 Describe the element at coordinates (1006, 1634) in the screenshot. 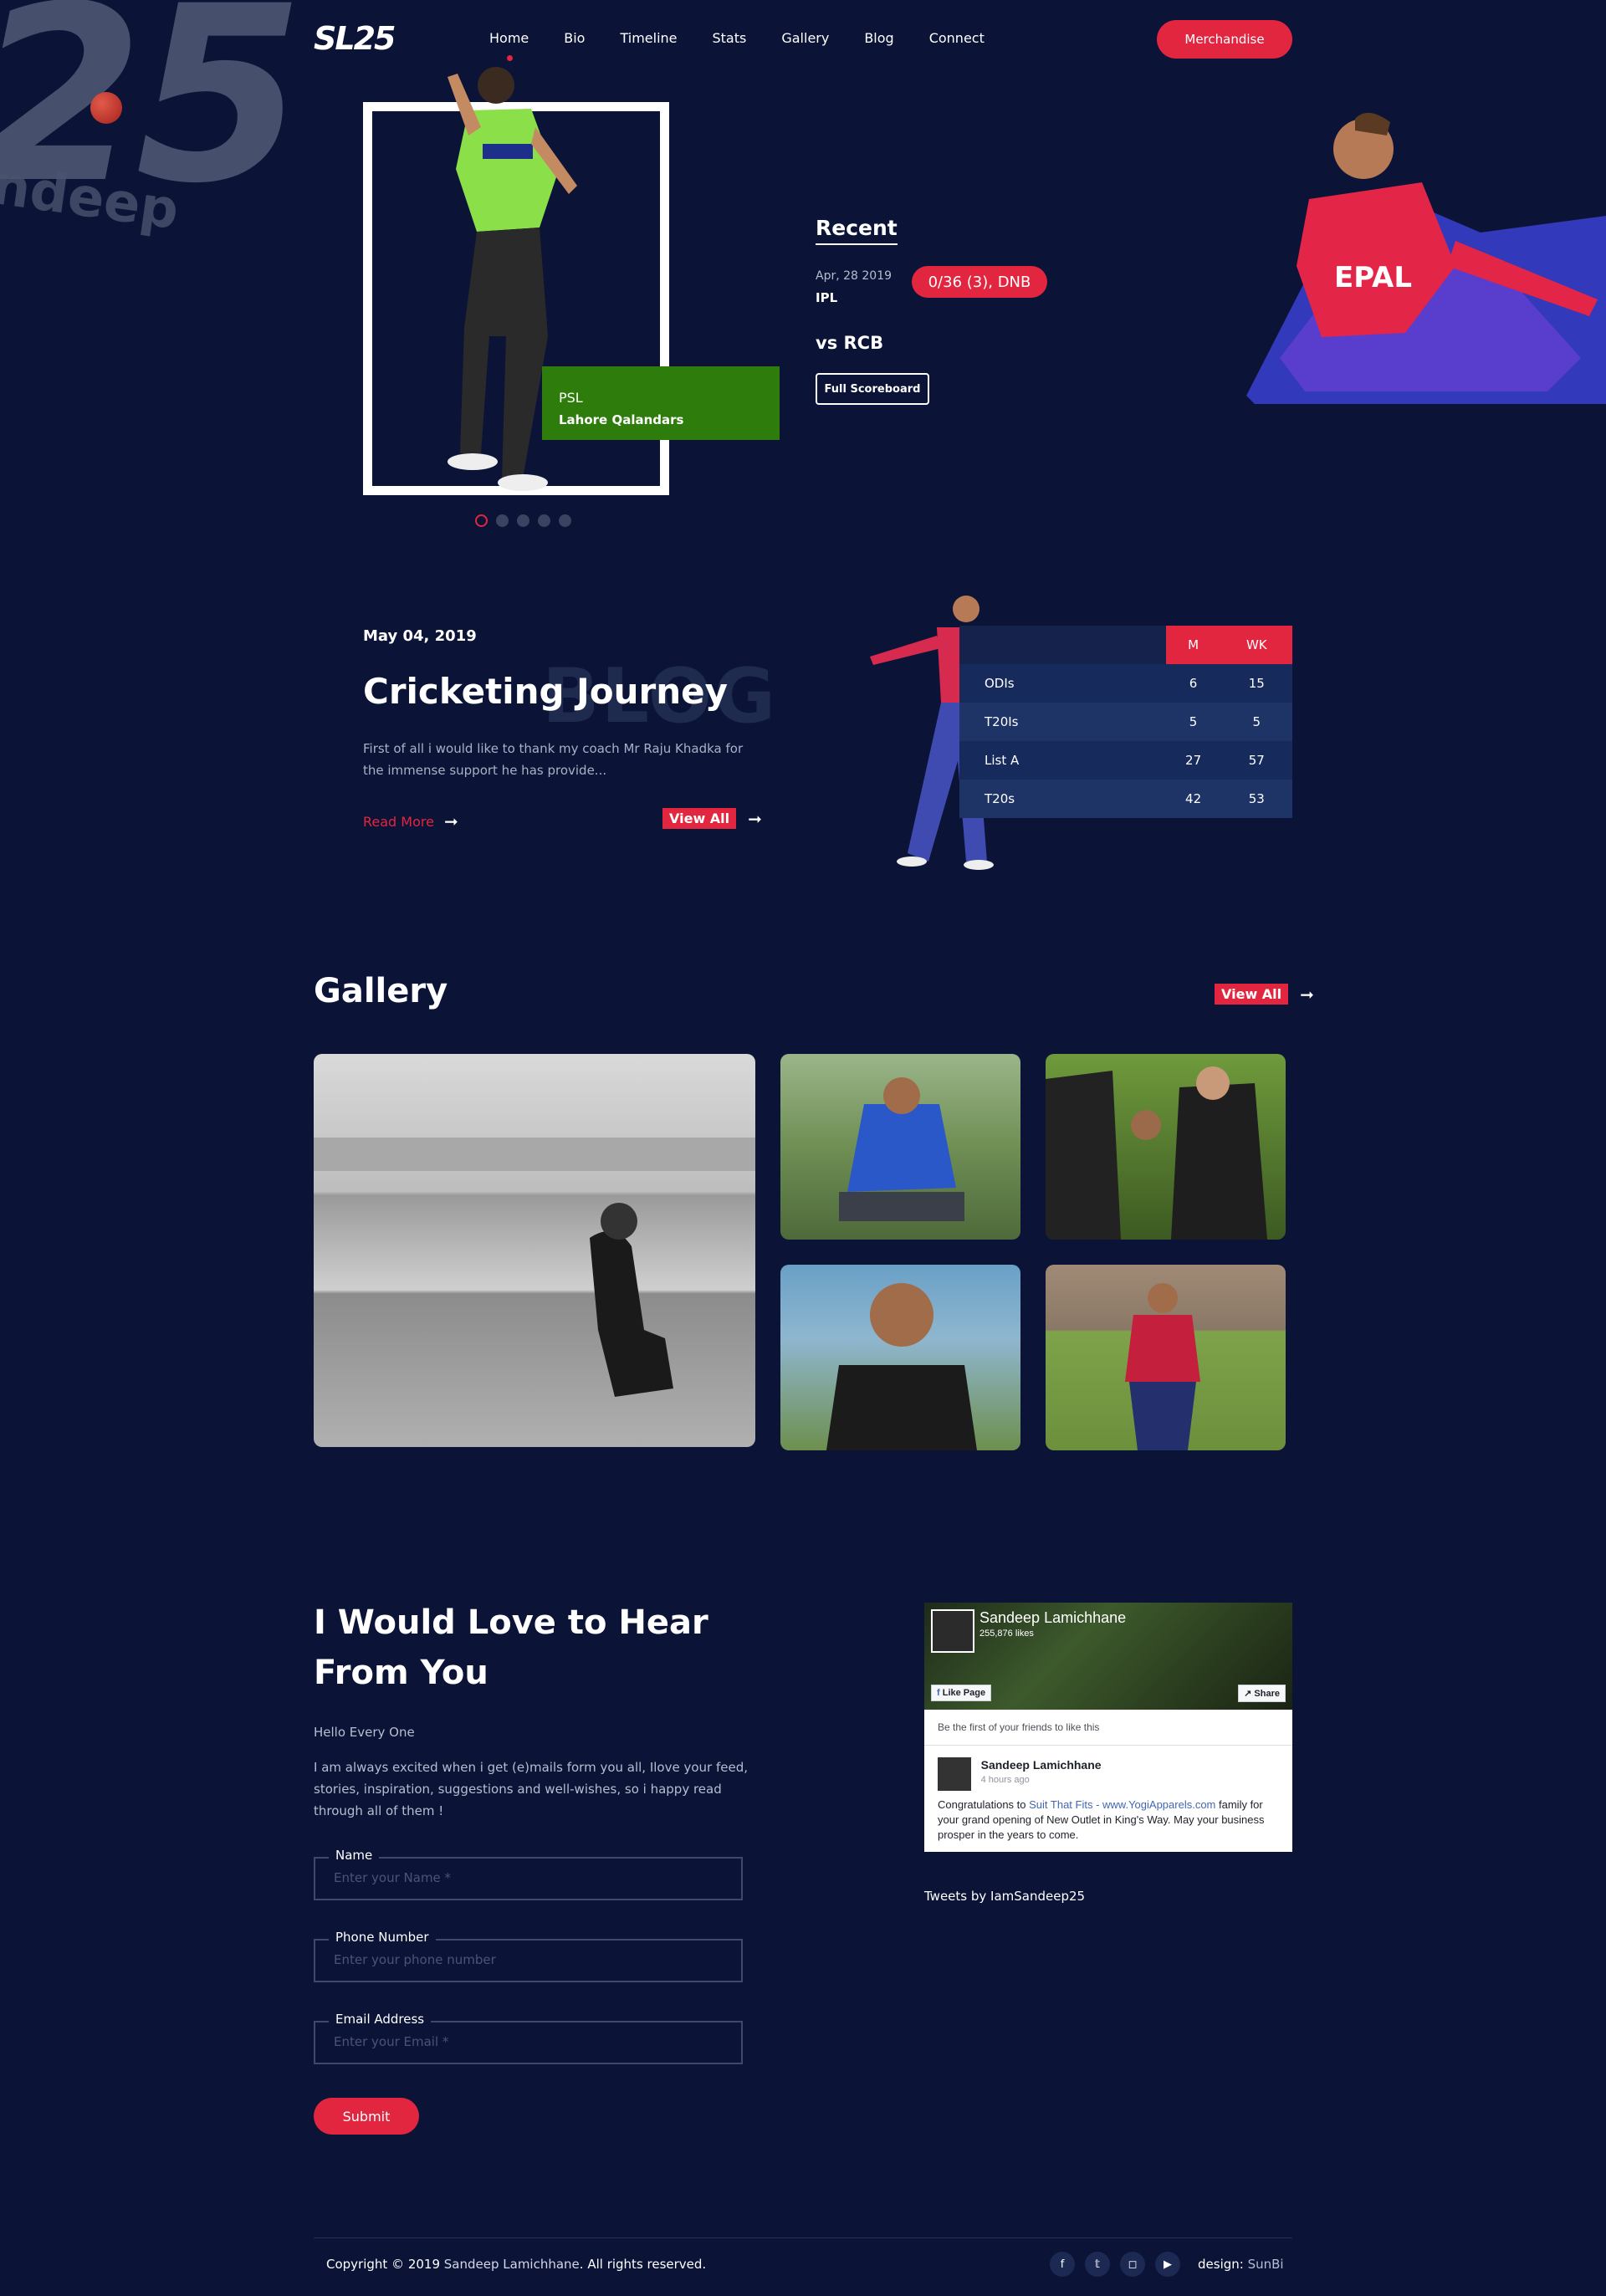

I see `fb-likes-count: 255,876 likes` at that location.